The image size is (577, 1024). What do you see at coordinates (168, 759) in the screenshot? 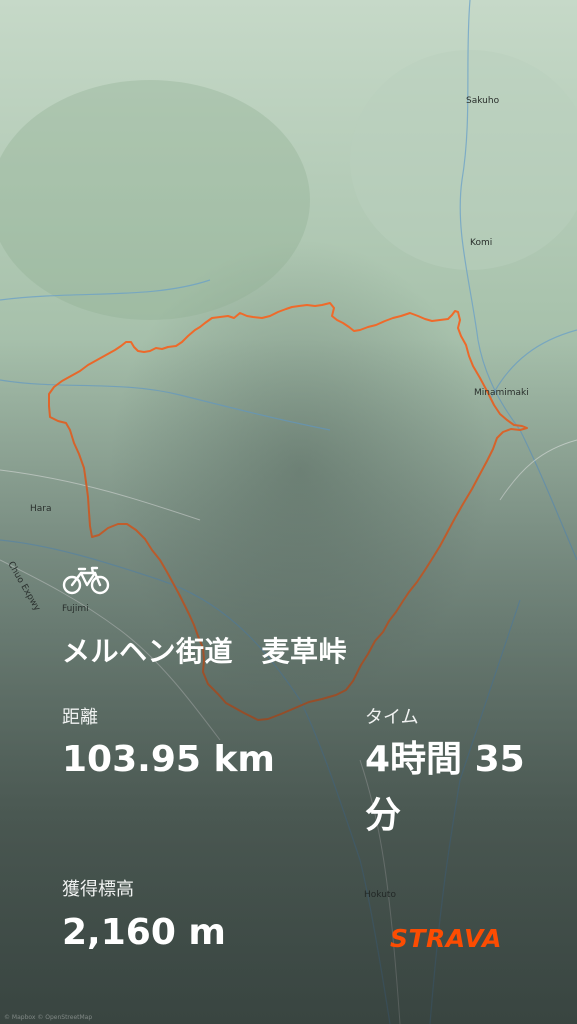
I see `distance-value: 103.95 km` at bounding box center [168, 759].